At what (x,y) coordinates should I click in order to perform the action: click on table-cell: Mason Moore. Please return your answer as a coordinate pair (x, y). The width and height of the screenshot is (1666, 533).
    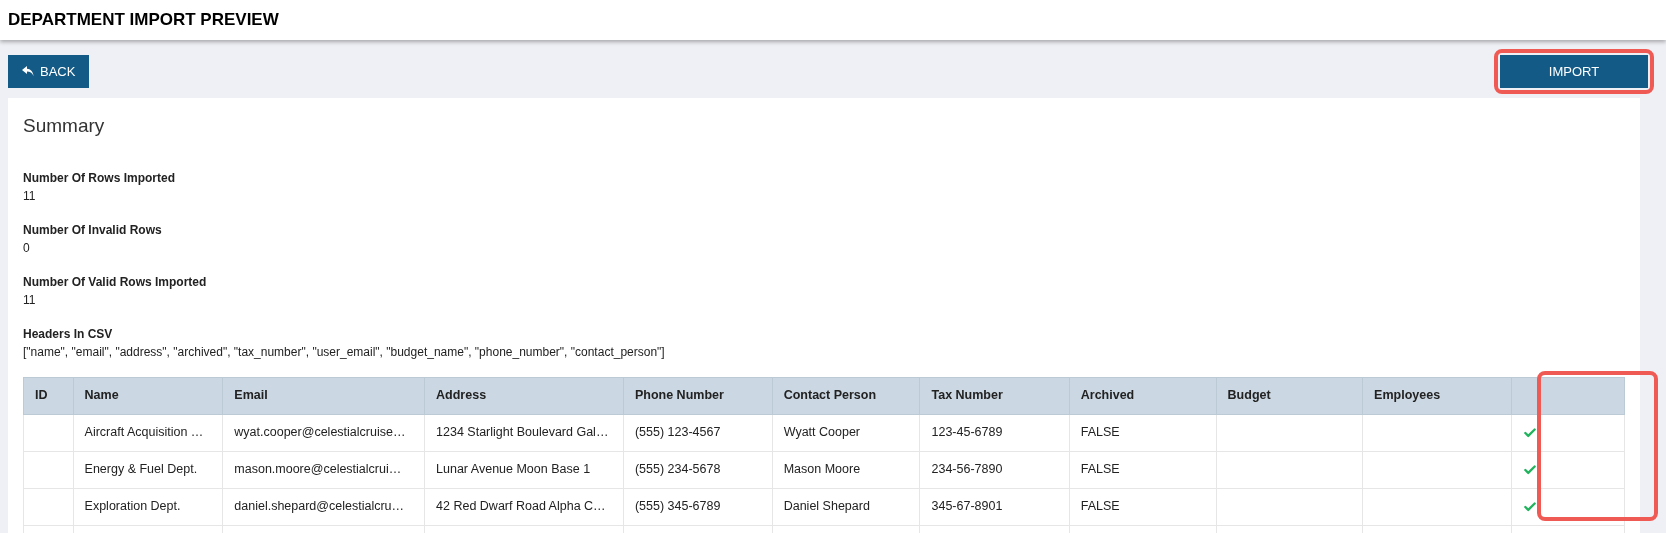
    Looking at the image, I should click on (846, 469).